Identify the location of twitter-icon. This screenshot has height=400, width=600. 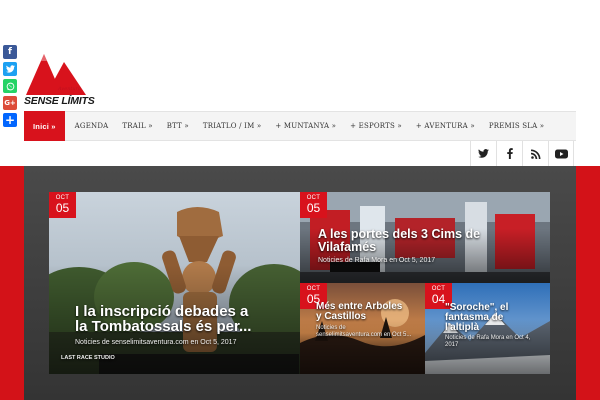
(483, 153).